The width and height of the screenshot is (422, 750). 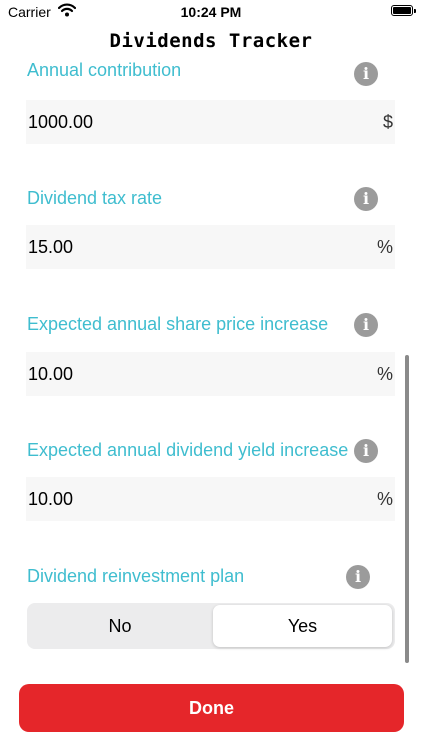 What do you see at coordinates (178, 324) in the screenshot?
I see `share-price-increase-label: Expected annual share price increase` at bounding box center [178, 324].